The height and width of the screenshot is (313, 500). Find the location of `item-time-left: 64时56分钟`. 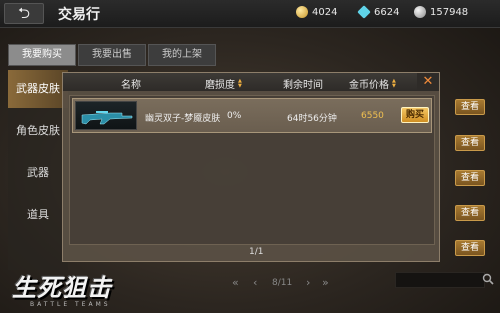

item-time-left: 64时56分钟 is located at coordinates (312, 119).